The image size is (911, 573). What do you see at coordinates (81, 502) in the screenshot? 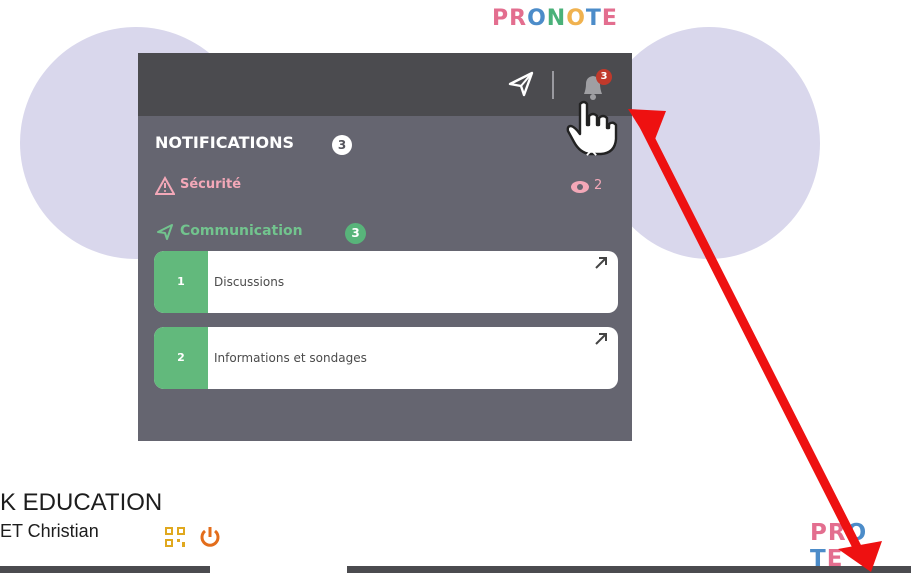
I see `school-name: K EDUCATION` at bounding box center [81, 502].